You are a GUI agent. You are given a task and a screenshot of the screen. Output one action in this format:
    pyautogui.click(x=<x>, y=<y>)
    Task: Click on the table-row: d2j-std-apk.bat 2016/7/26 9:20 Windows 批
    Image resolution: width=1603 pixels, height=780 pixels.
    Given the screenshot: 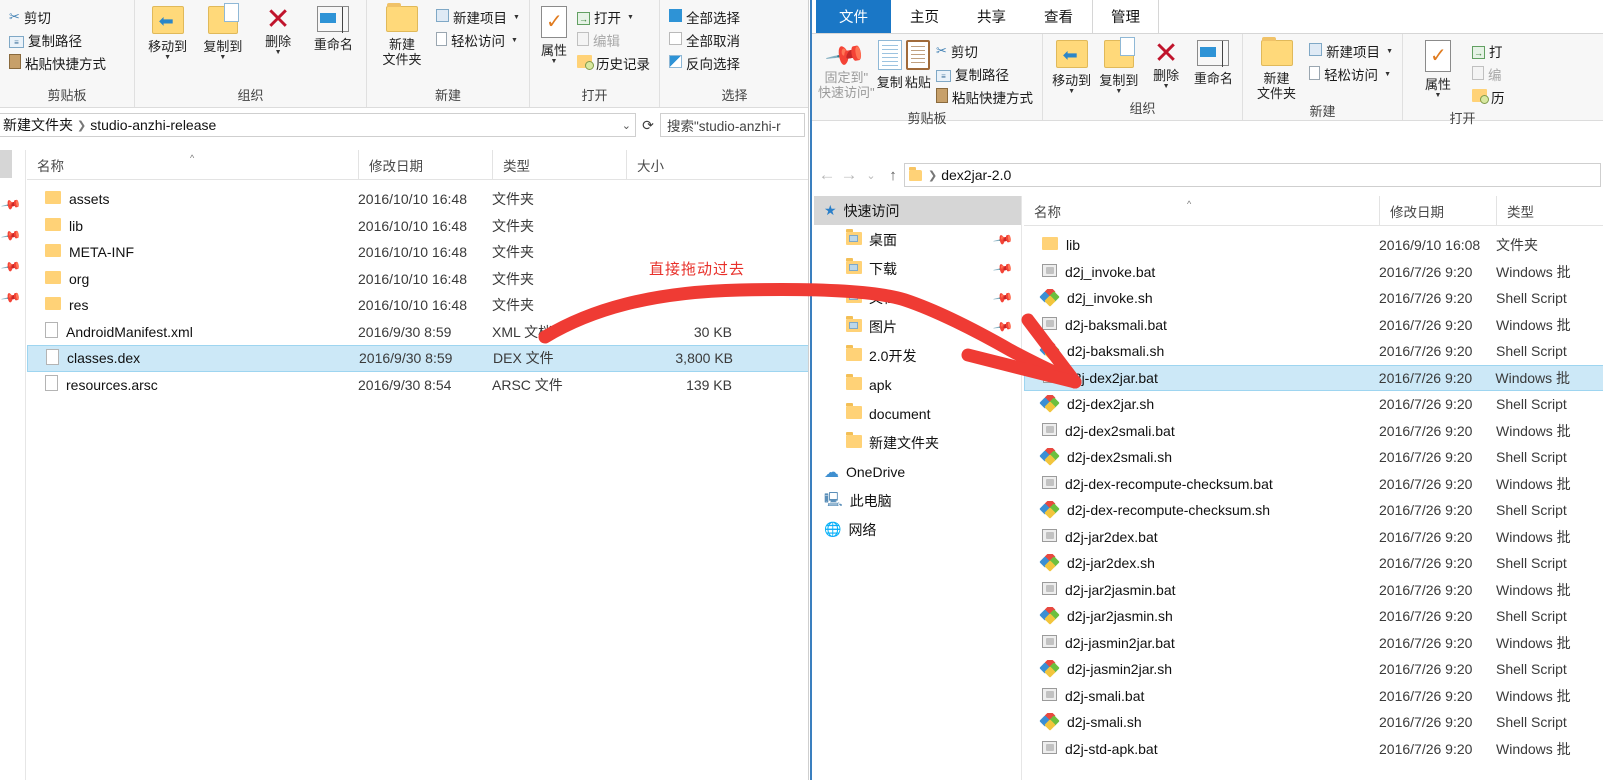 What is the action you would take?
    pyautogui.click(x=1313, y=749)
    